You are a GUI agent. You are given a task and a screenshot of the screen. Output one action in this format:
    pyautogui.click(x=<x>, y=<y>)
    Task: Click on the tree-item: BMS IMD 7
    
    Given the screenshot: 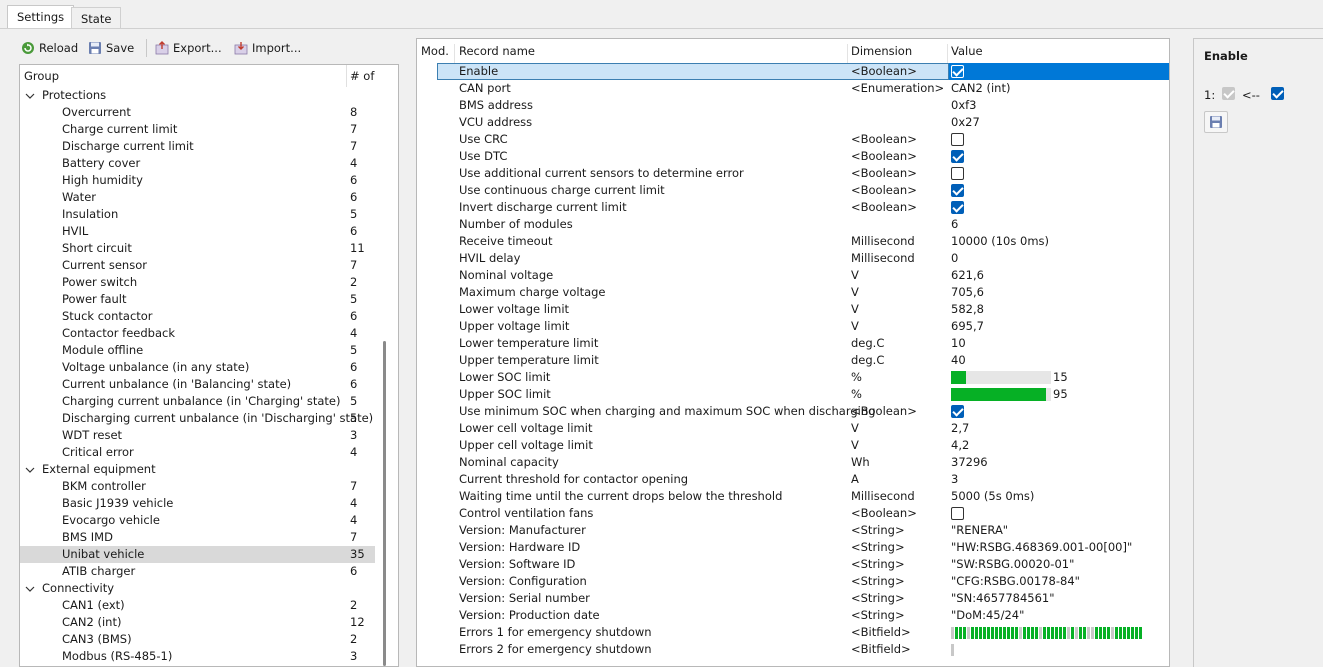 What is the action you would take?
    pyautogui.click(x=197, y=537)
    